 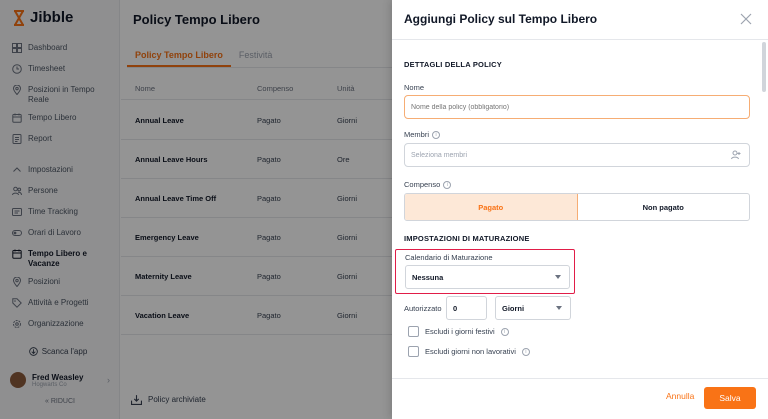 I want to click on members-label: Membri i, so click(x=422, y=134).